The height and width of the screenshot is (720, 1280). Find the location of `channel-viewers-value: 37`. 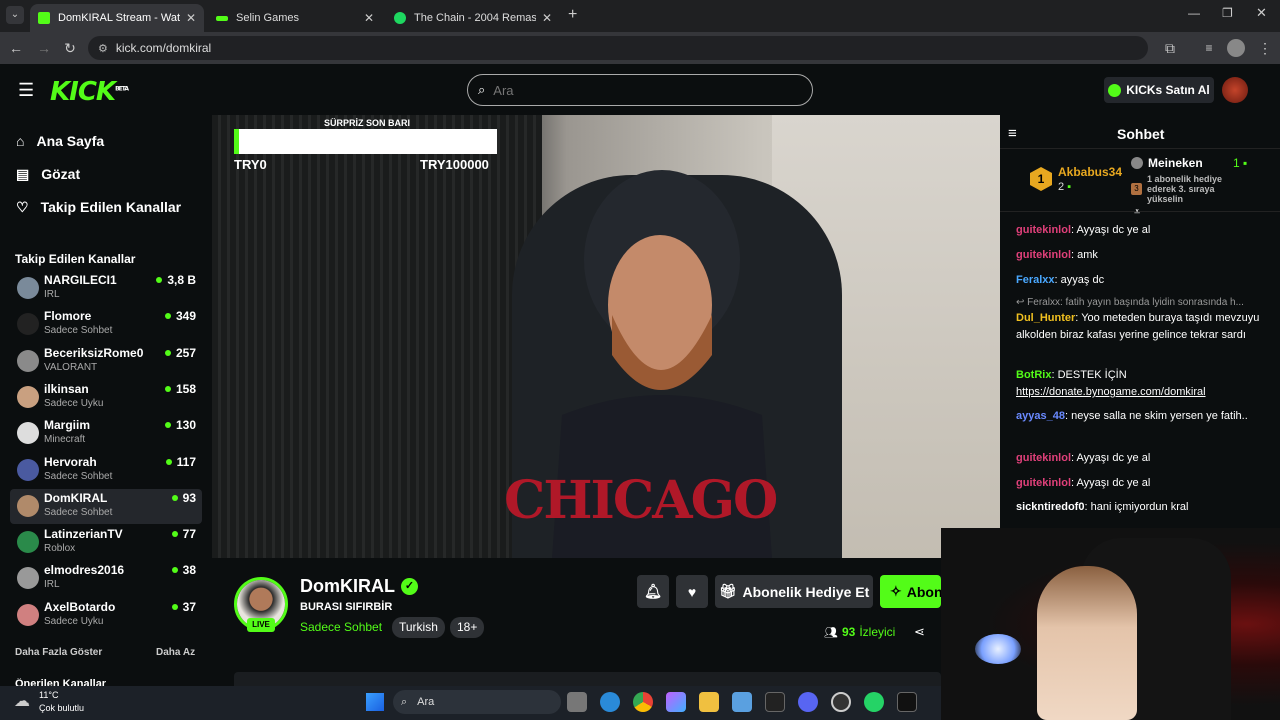

channel-viewers-value: 37 is located at coordinates (189, 606).